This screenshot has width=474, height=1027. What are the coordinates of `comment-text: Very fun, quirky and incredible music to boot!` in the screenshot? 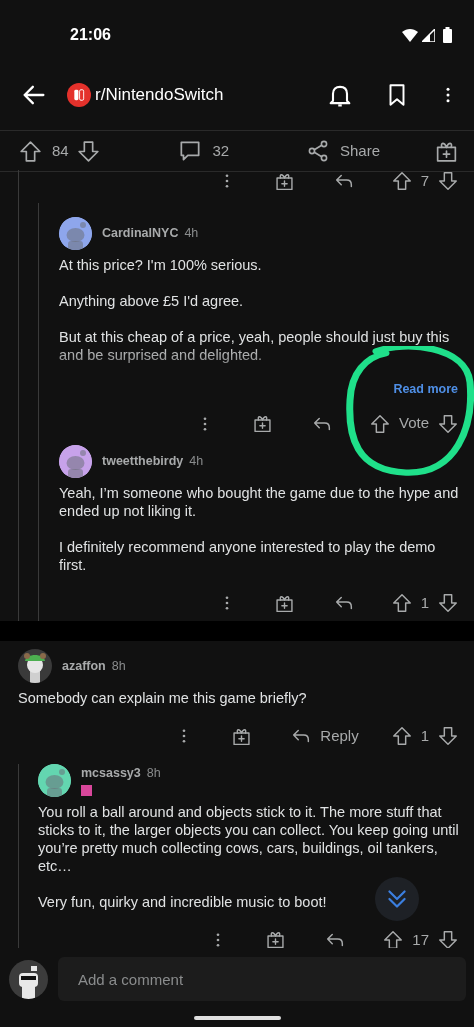 It's located at (182, 901).